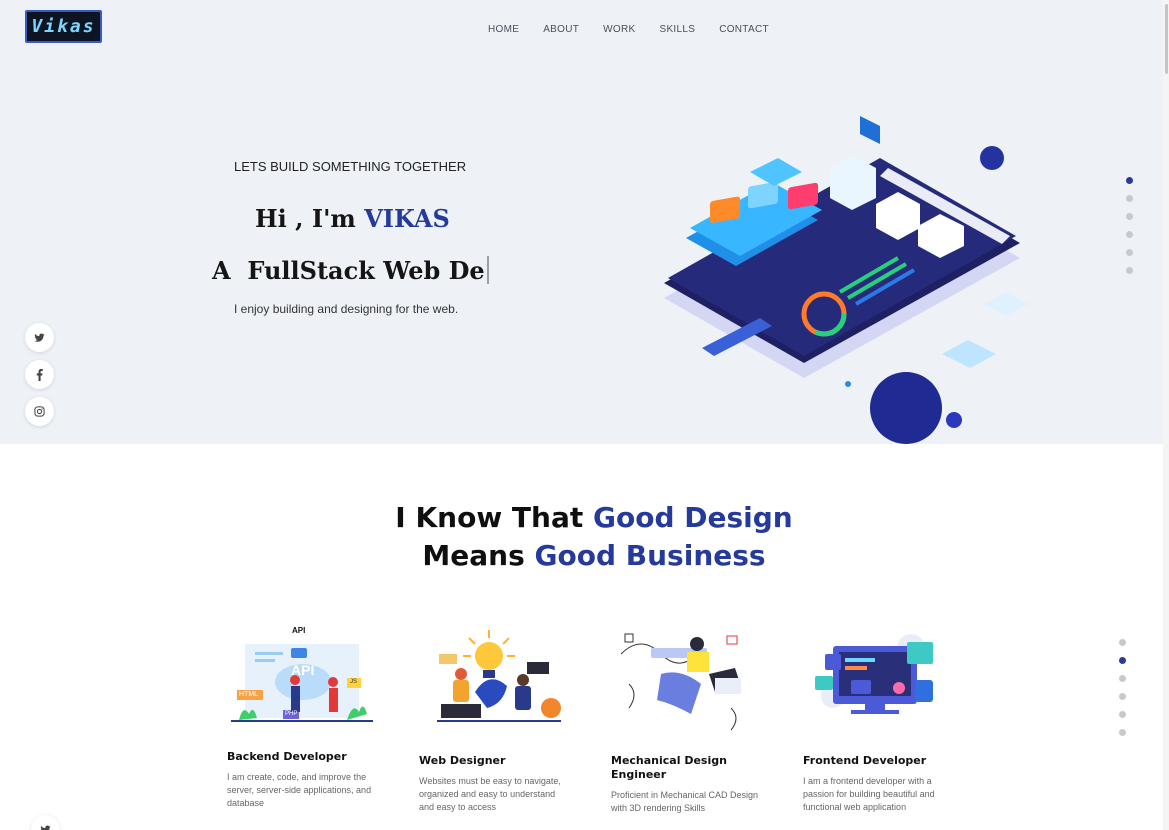  I want to click on social-links-bottom, so click(42, 822).